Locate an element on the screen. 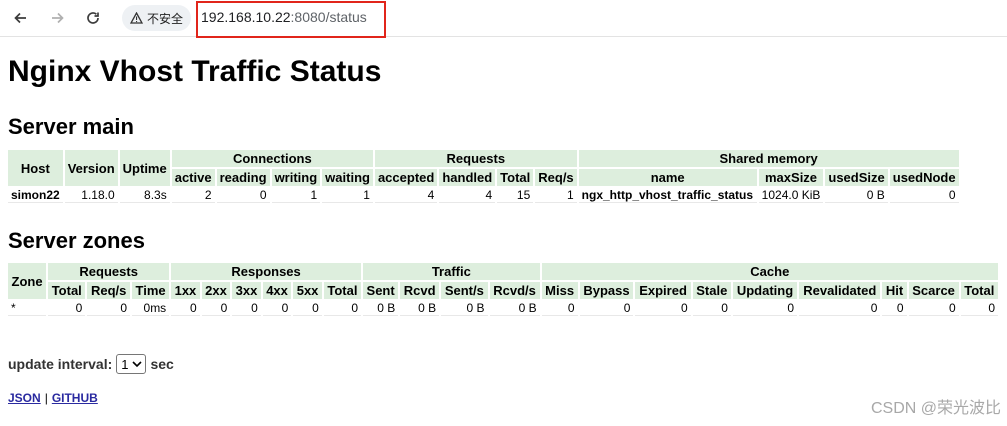 This screenshot has width=1007, height=426. resp-5xx-header: 5xx is located at coordinates (307, 290).